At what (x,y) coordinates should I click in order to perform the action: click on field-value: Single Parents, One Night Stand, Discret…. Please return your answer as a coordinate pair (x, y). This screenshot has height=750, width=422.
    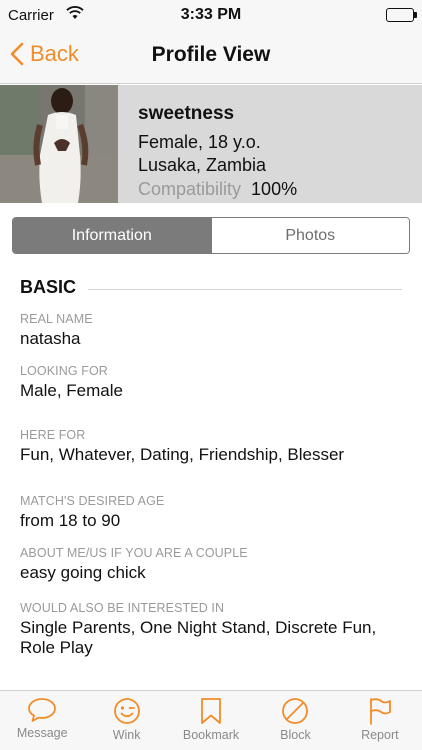
    Looking at the image, I should click on (198, 637).